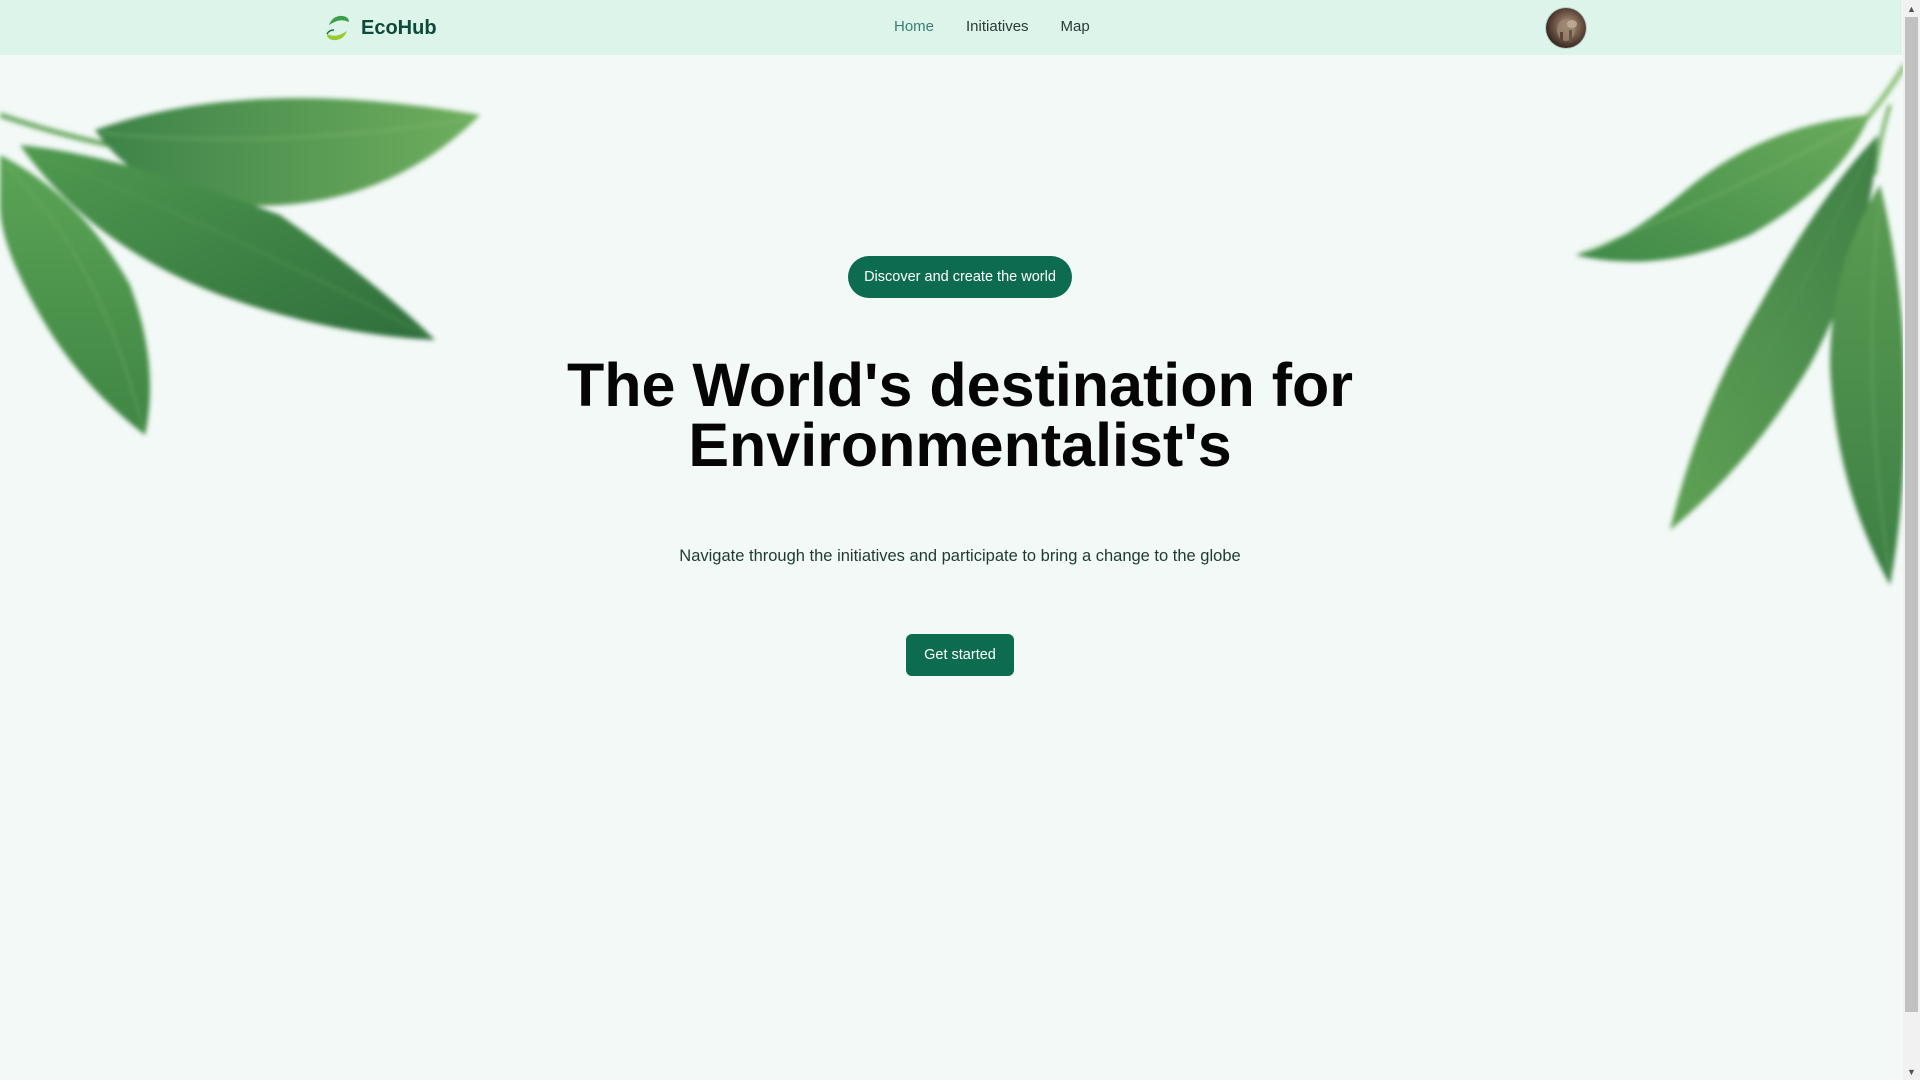  Describe the element at coordinates (997, 26) in the screenshot. I see `nav-item-initiatives: Initiatives` at that location.